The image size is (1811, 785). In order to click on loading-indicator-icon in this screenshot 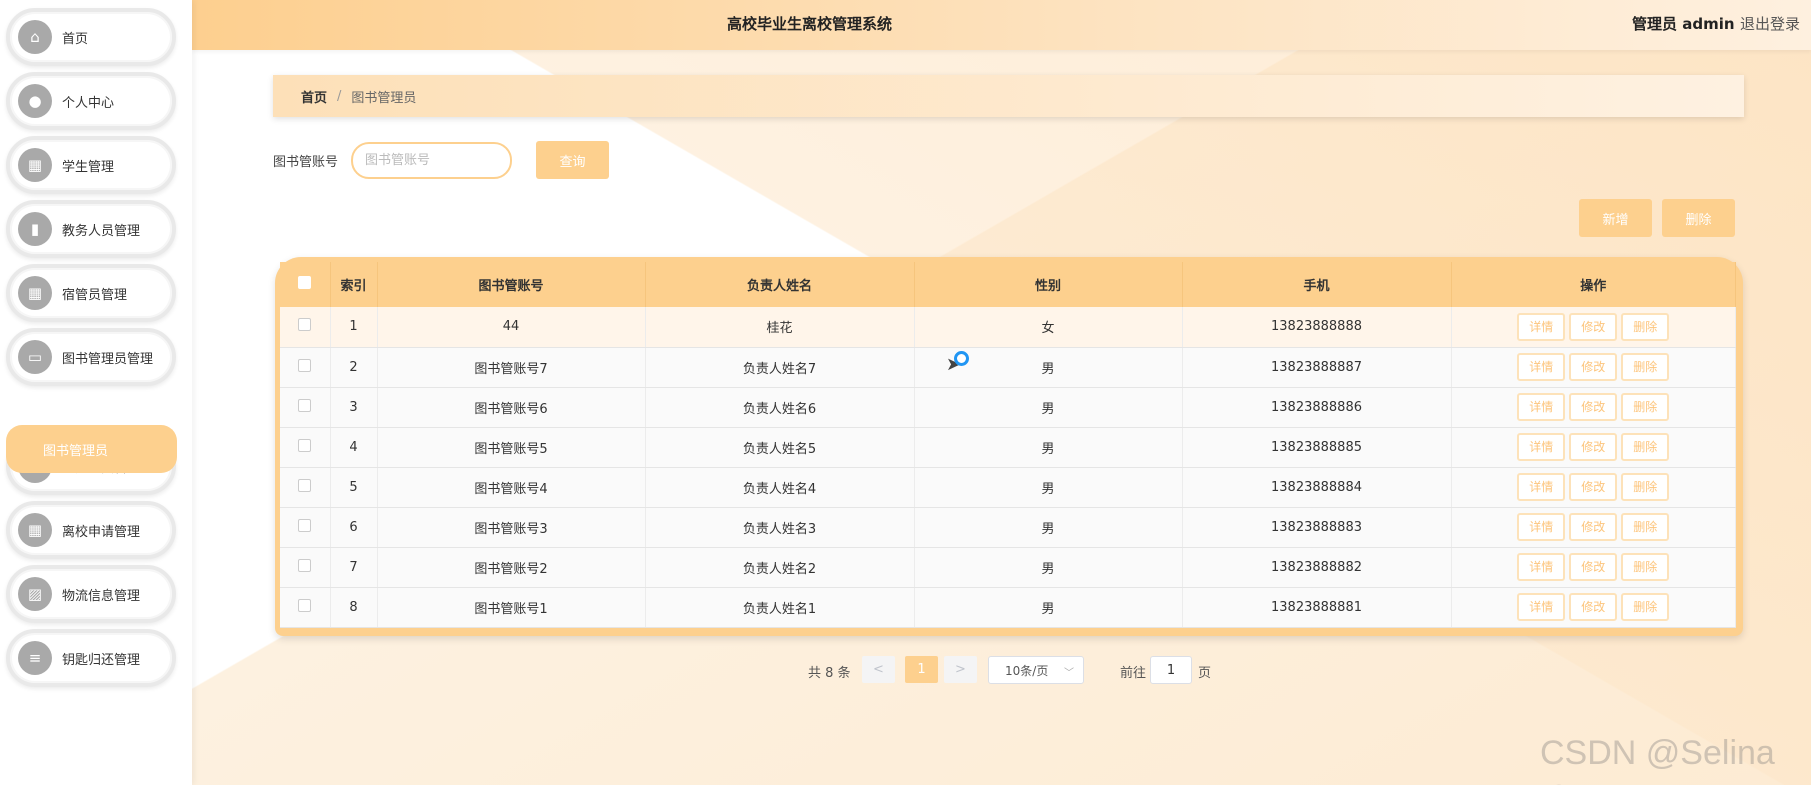, I will do `click(961, 358)`.